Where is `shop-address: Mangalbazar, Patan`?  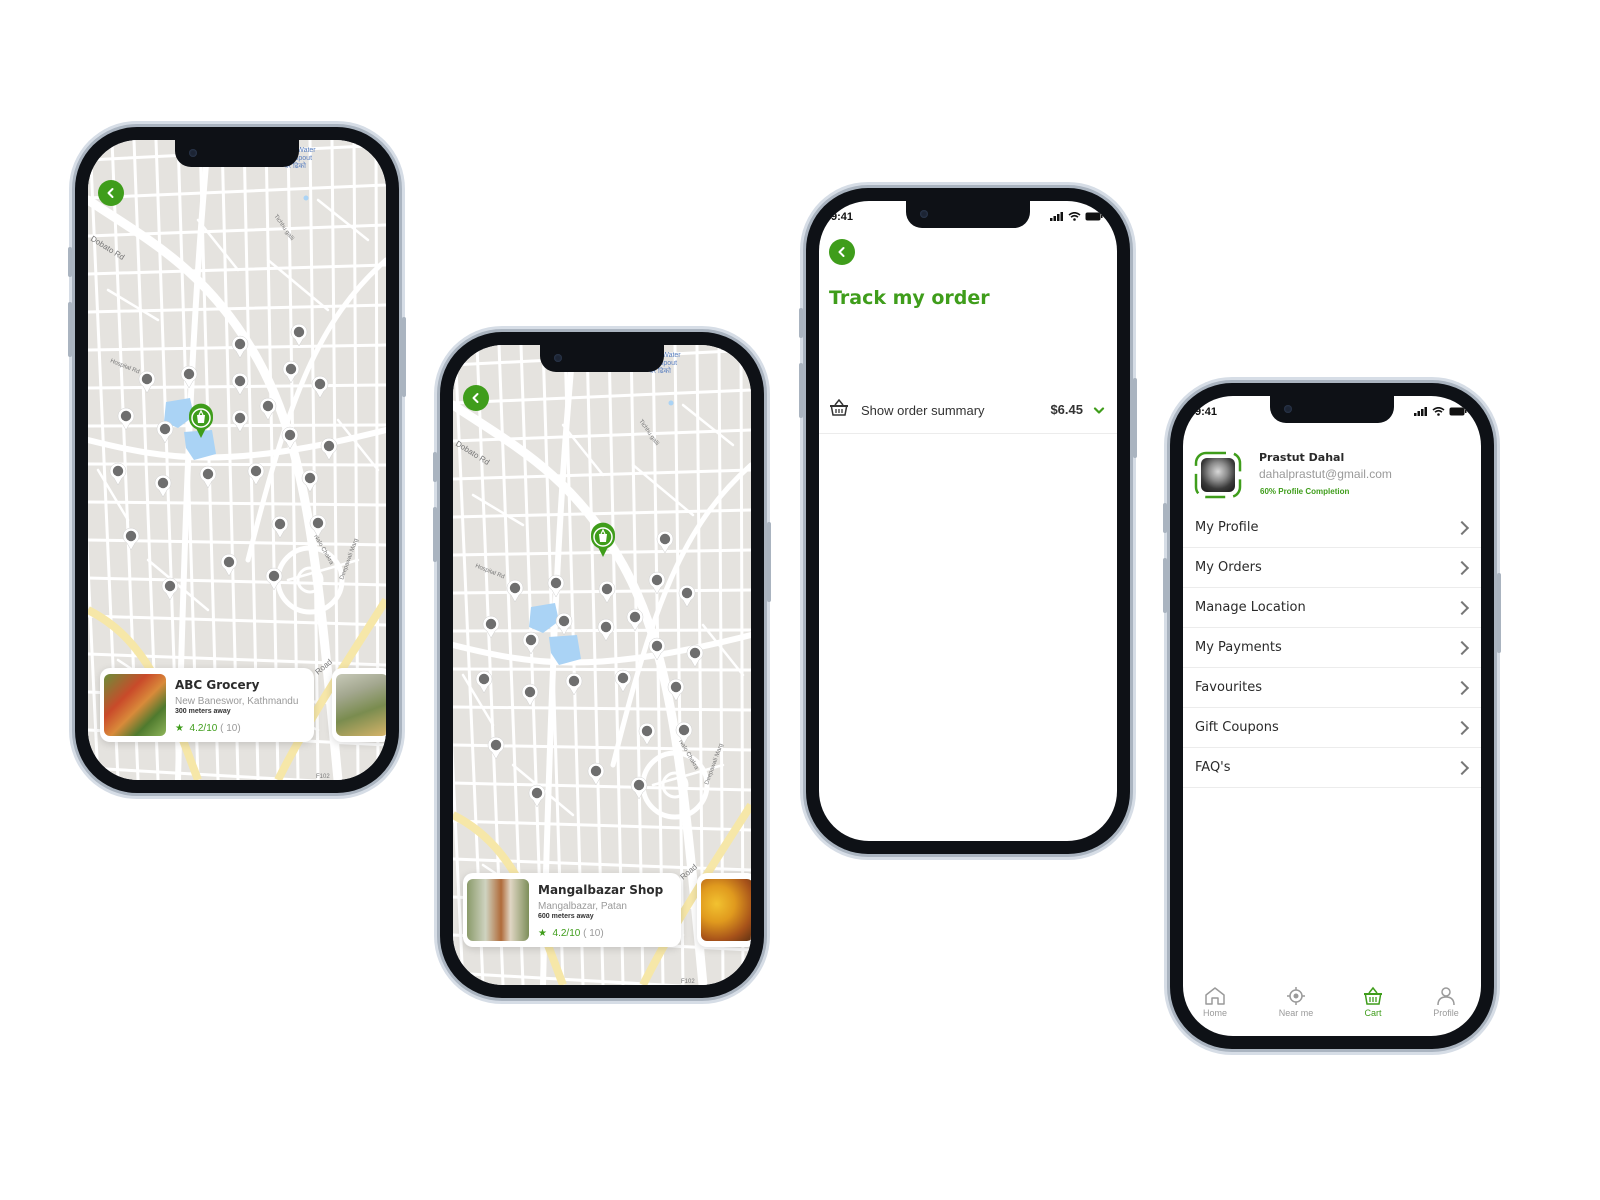 shop-address: Mangalbazar, Patan is located at coordinates (582, 906).